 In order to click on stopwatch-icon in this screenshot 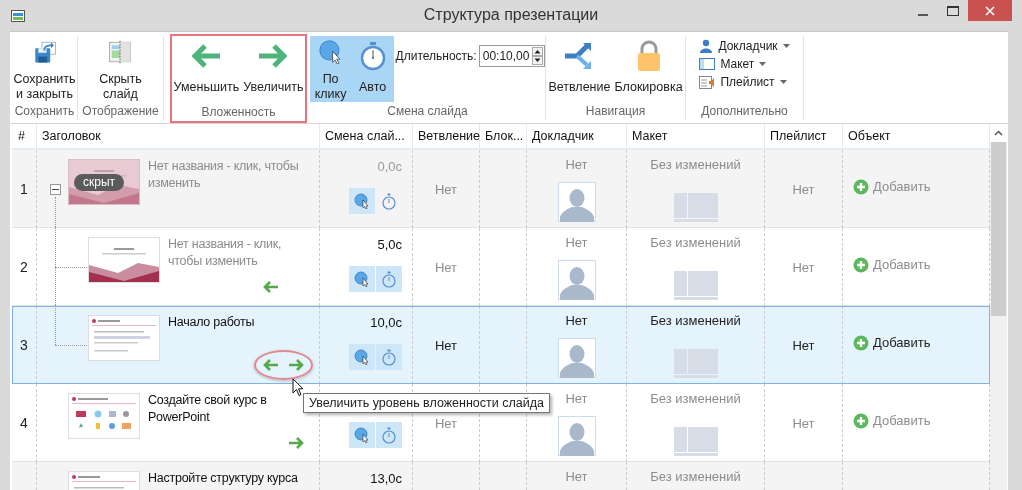, I will do `click(389, 279)`.